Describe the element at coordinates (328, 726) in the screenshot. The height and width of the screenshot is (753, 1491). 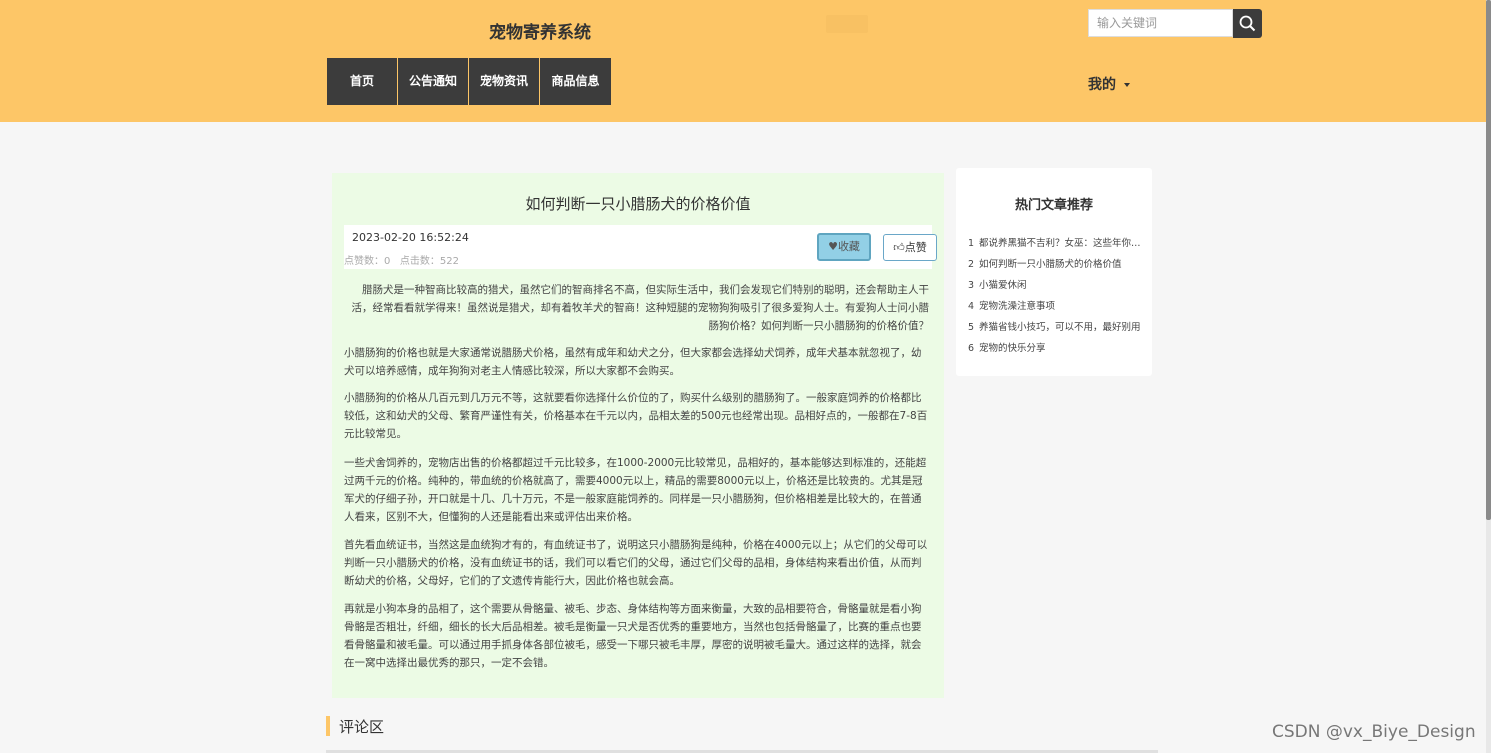
I see `comments-accent-bar` at that location.